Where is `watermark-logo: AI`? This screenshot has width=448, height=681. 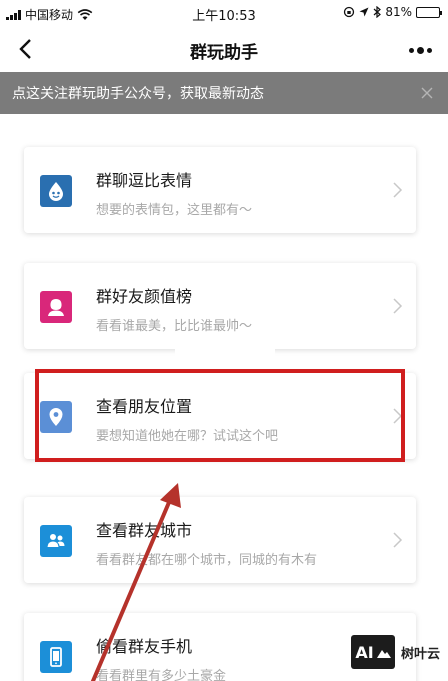 watermark-logo: AI is located at coordinates (372, 652).